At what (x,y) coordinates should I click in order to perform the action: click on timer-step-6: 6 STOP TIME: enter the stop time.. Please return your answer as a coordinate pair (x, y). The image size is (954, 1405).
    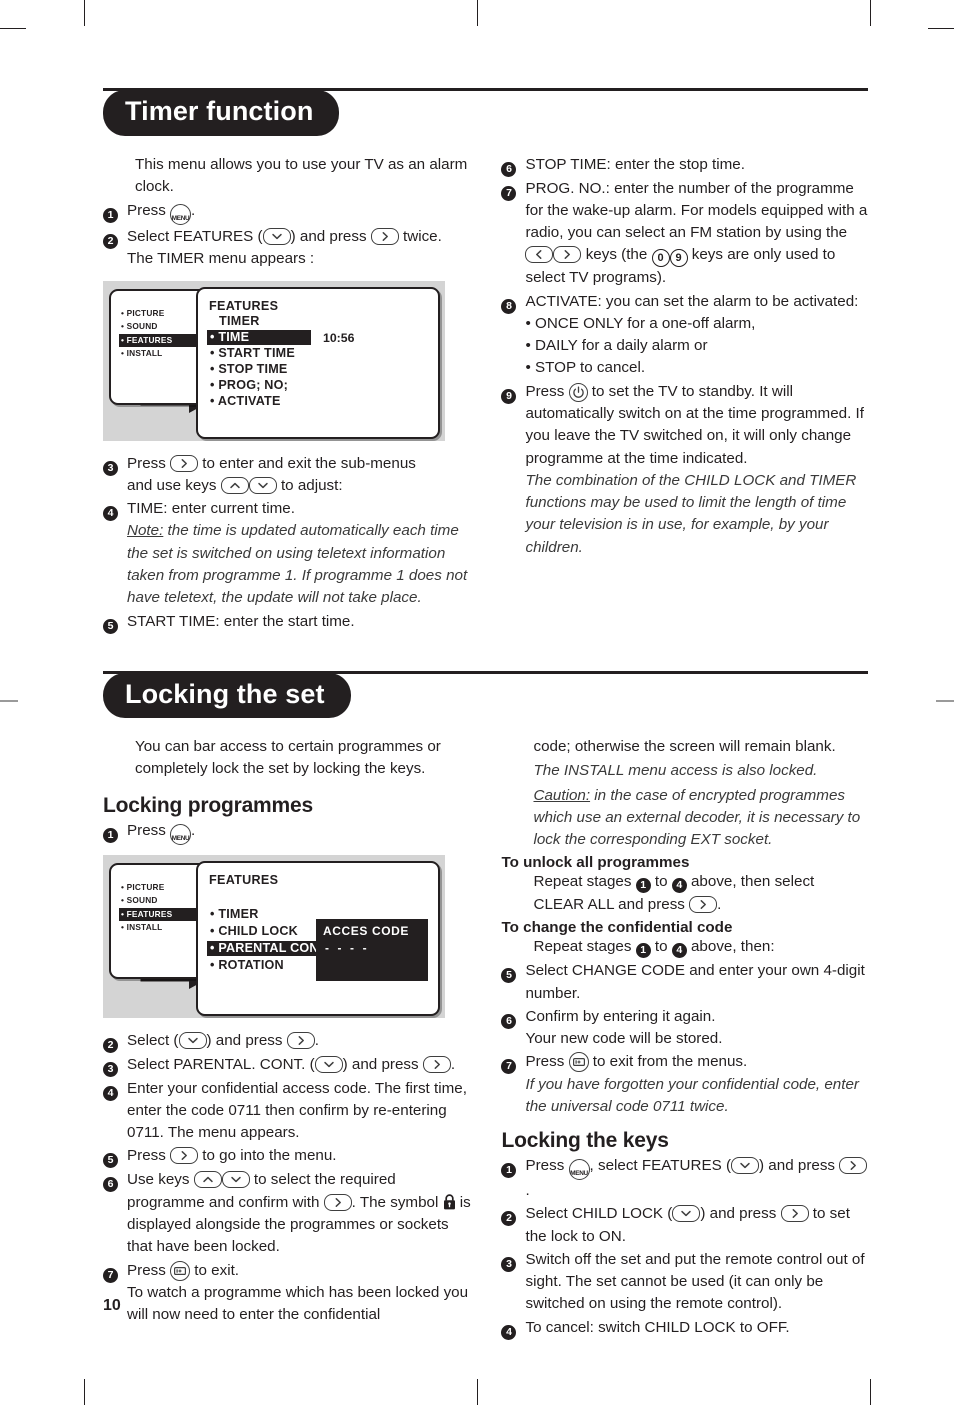
    Looking at the image, I should click on (684, 165).